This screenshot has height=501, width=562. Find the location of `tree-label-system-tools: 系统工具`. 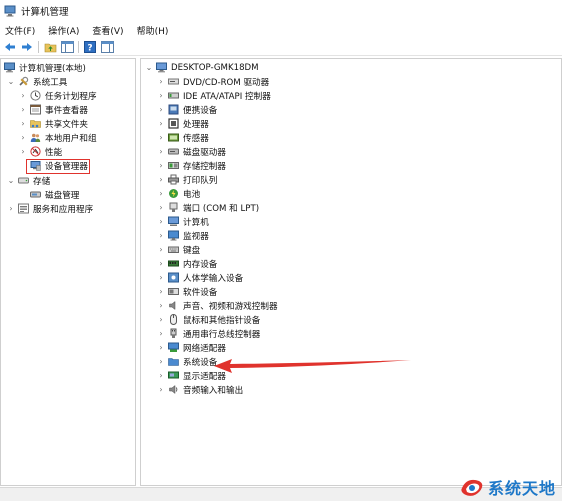

tree-label-system-tools: 系统工具 is located at coordinates (50, 82).